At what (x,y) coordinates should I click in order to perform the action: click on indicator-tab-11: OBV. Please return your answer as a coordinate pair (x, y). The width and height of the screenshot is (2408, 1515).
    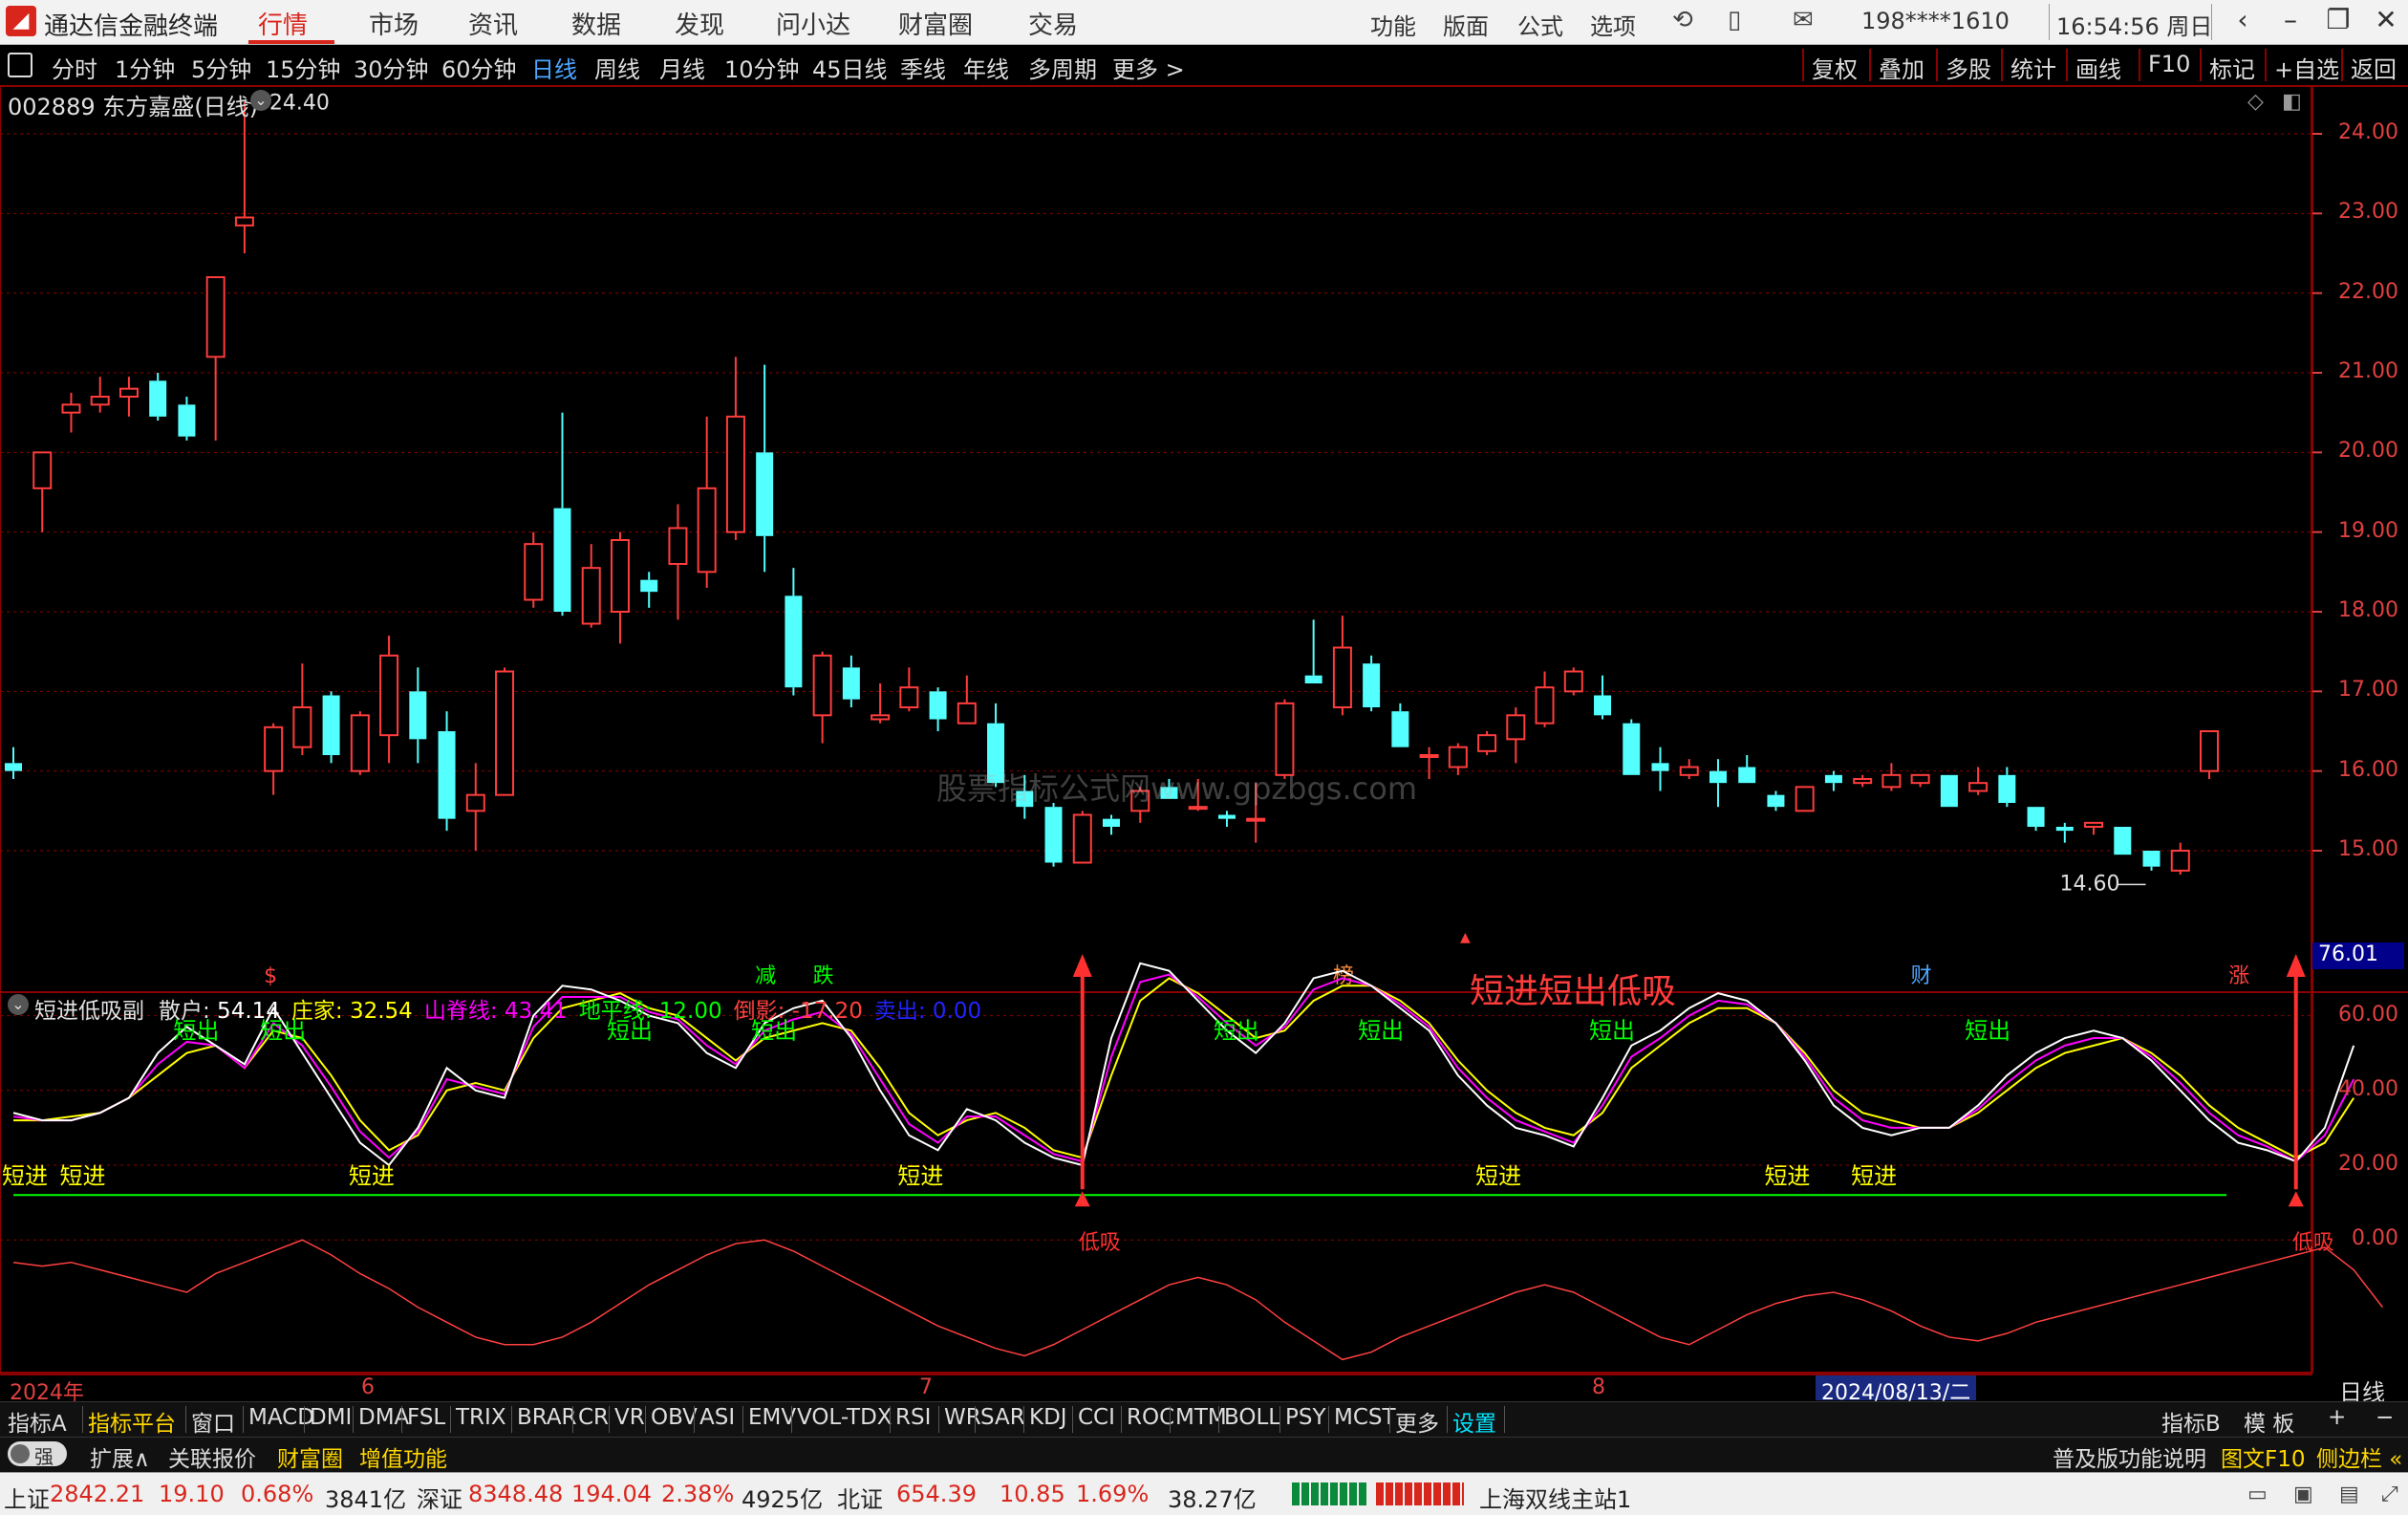
    Looking at the image, I should click on (675, 1417).